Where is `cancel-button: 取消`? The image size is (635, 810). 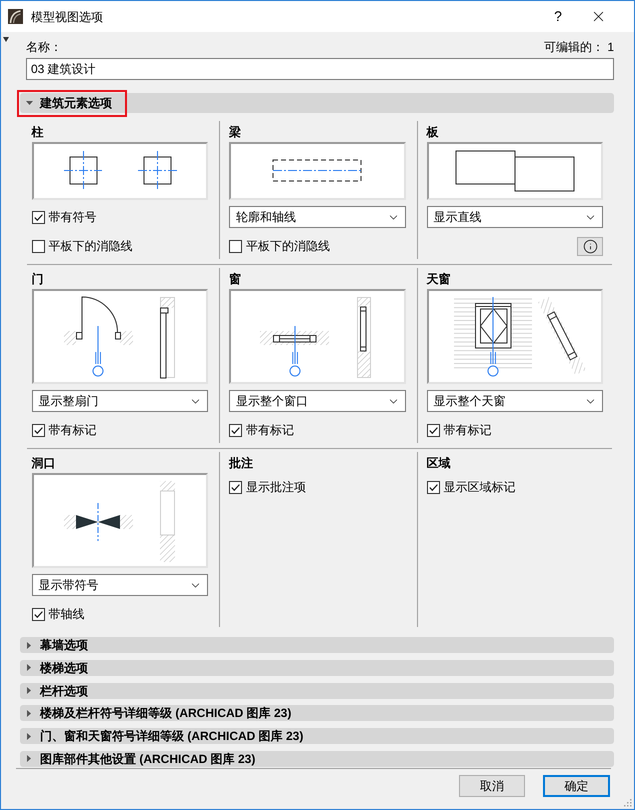 cancel-button: 取消 is located at coordinates (492, 785).